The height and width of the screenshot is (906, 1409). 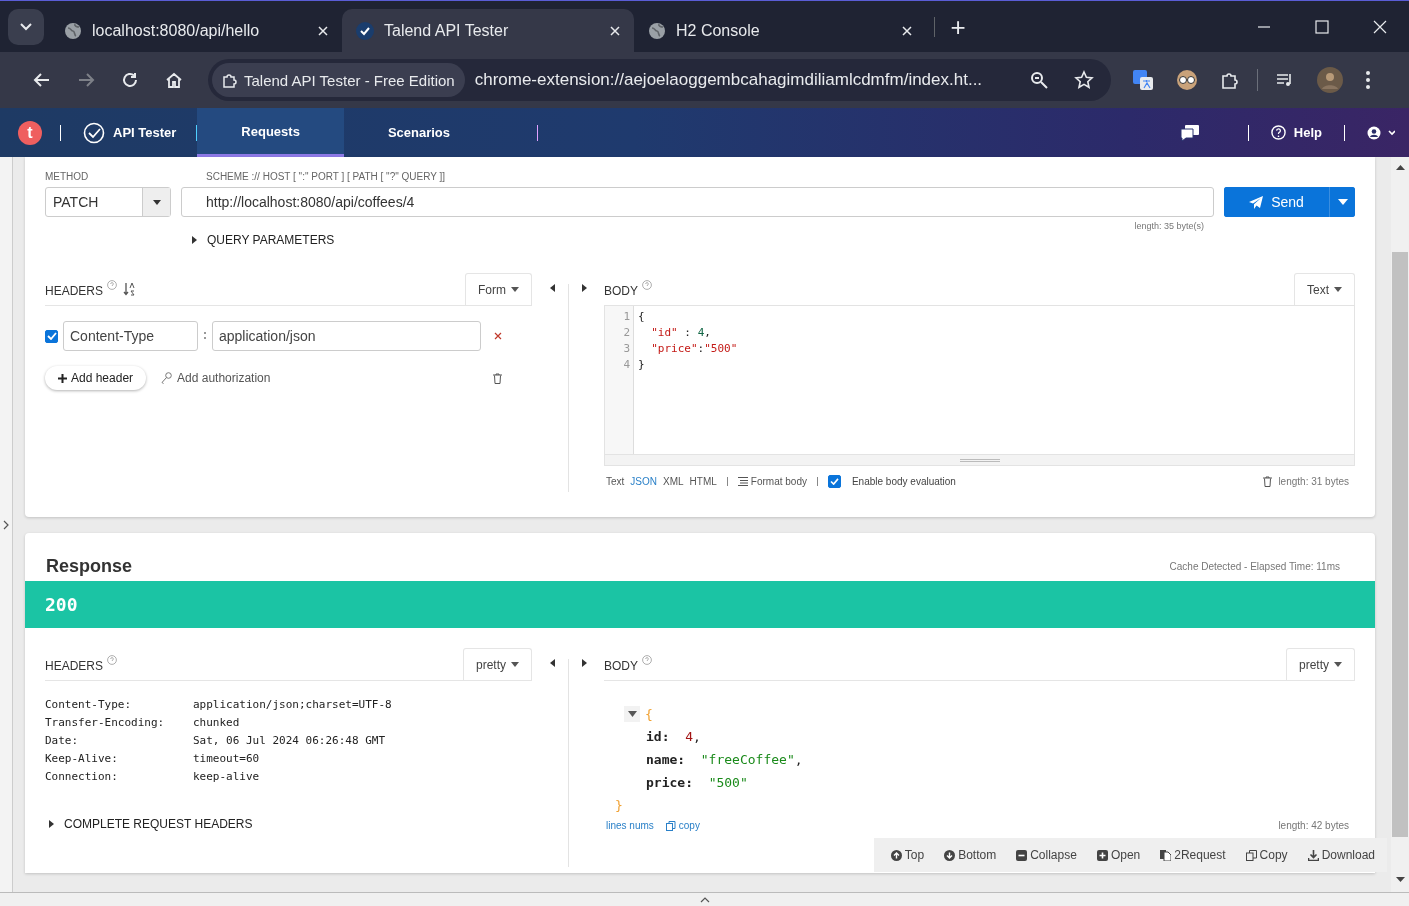 I want to click on new-tab-button: +, so click(x=958, y=26).